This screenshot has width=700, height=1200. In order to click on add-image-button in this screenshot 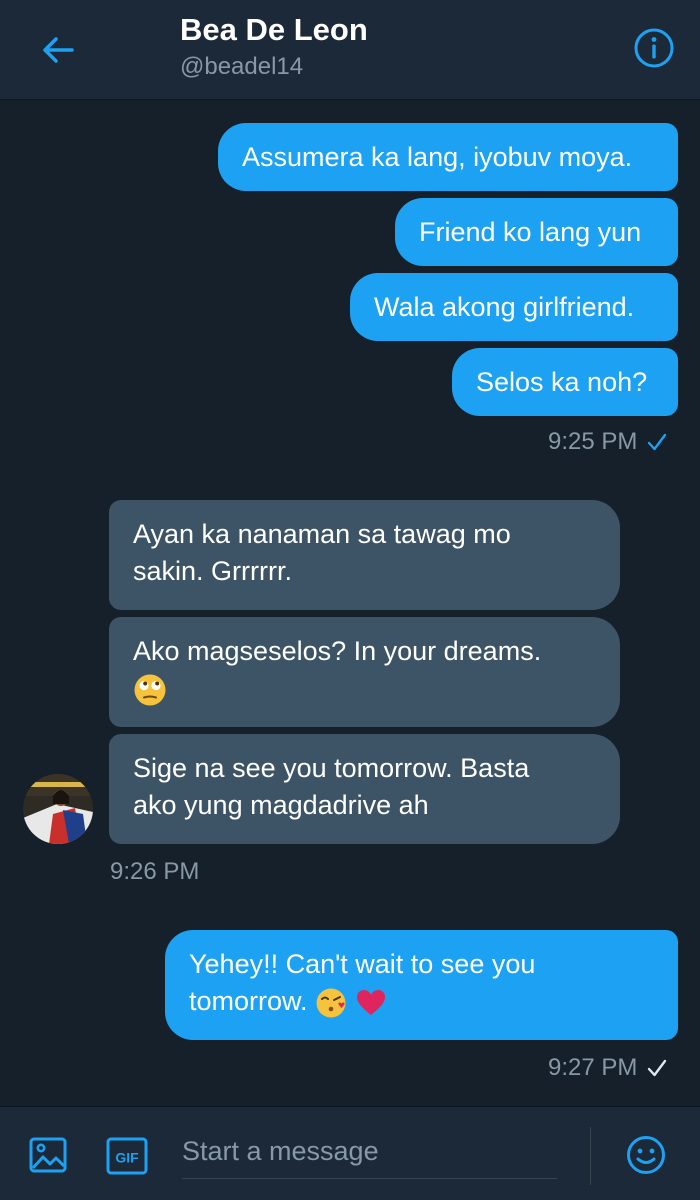, I will do `click(48, 1155)`.